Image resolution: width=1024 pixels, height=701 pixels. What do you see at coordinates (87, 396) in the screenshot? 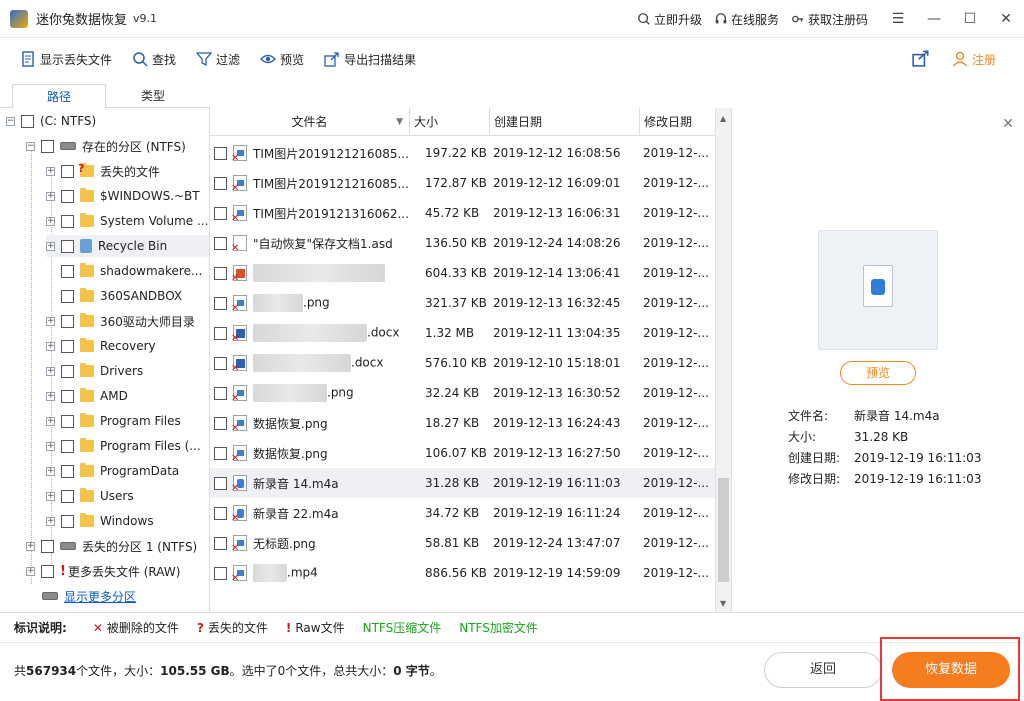
I see `tree-item: + AMD` at bounding box center [87, 396].